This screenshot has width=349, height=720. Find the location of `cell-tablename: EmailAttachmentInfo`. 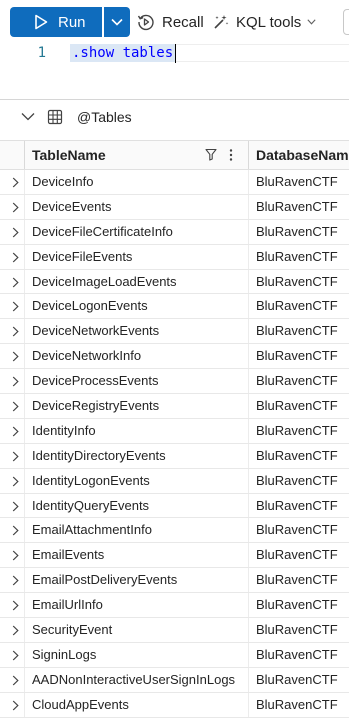

cell-tablename: EmailAttachmentInfo is located at coordinates (92, 529).